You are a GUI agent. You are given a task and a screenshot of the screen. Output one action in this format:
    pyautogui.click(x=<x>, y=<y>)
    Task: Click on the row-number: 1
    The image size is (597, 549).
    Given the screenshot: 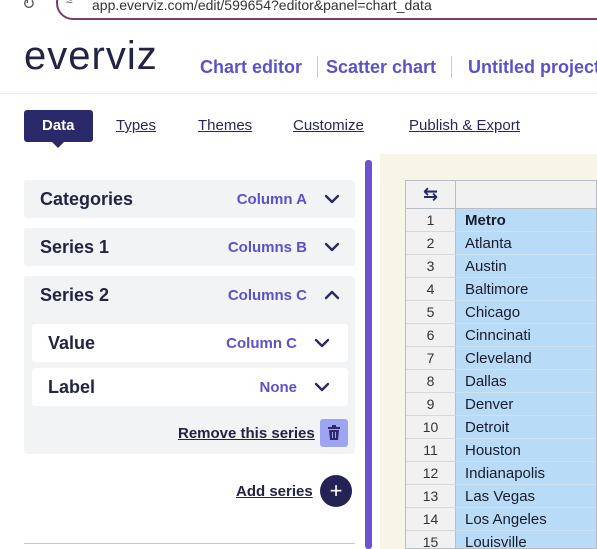 What is the action you would take?
    pyautogui.click(x=431, y=220)
    